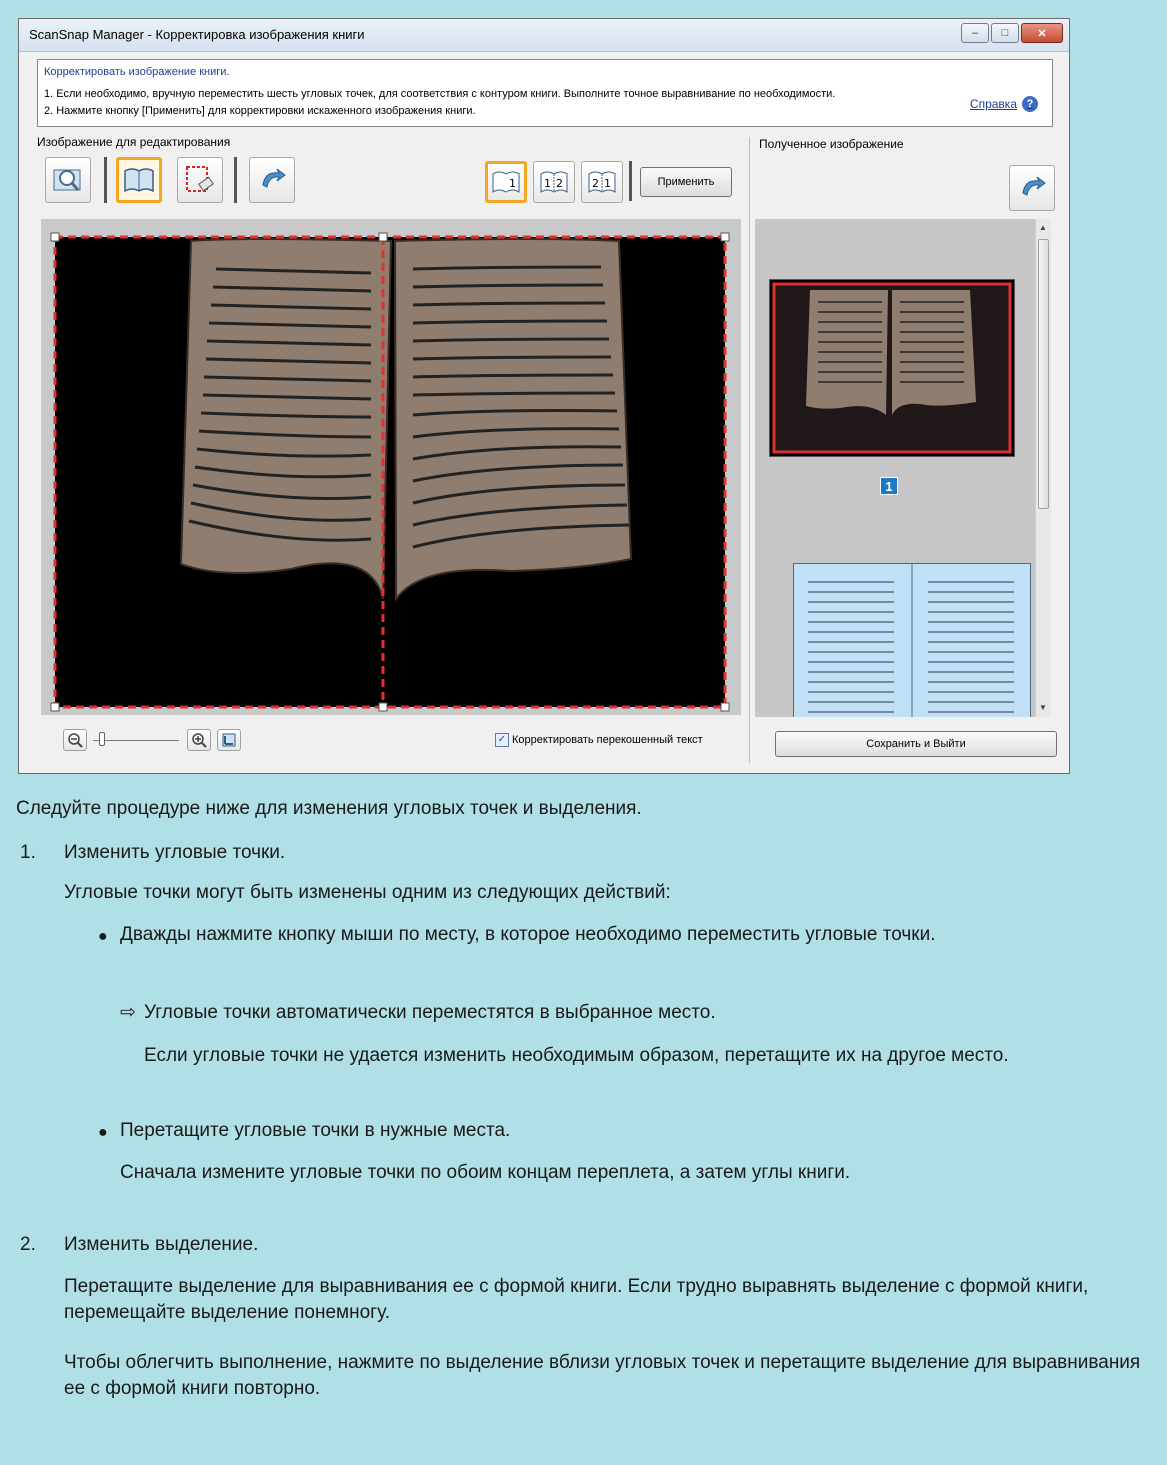 The height and width of the screenshot is (1465, 1167). I want to click on result-undo-button, so click(1032, 188).